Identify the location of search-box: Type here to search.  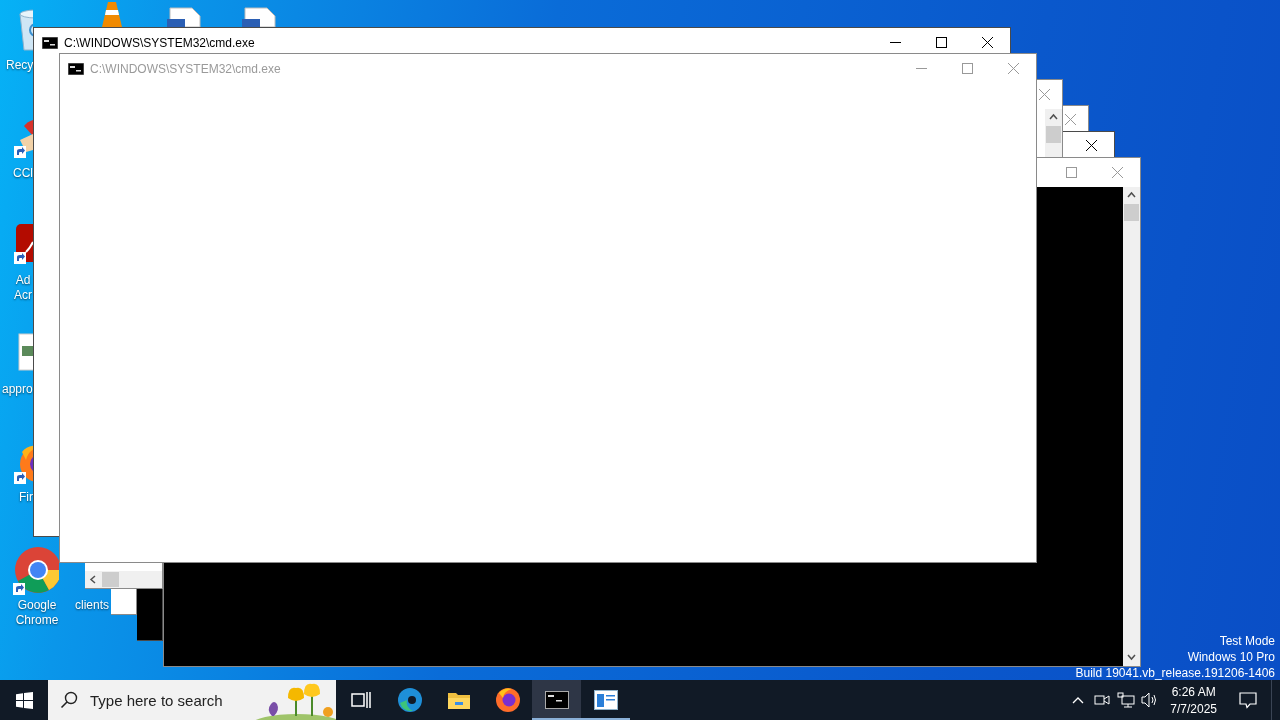
(192, 700).